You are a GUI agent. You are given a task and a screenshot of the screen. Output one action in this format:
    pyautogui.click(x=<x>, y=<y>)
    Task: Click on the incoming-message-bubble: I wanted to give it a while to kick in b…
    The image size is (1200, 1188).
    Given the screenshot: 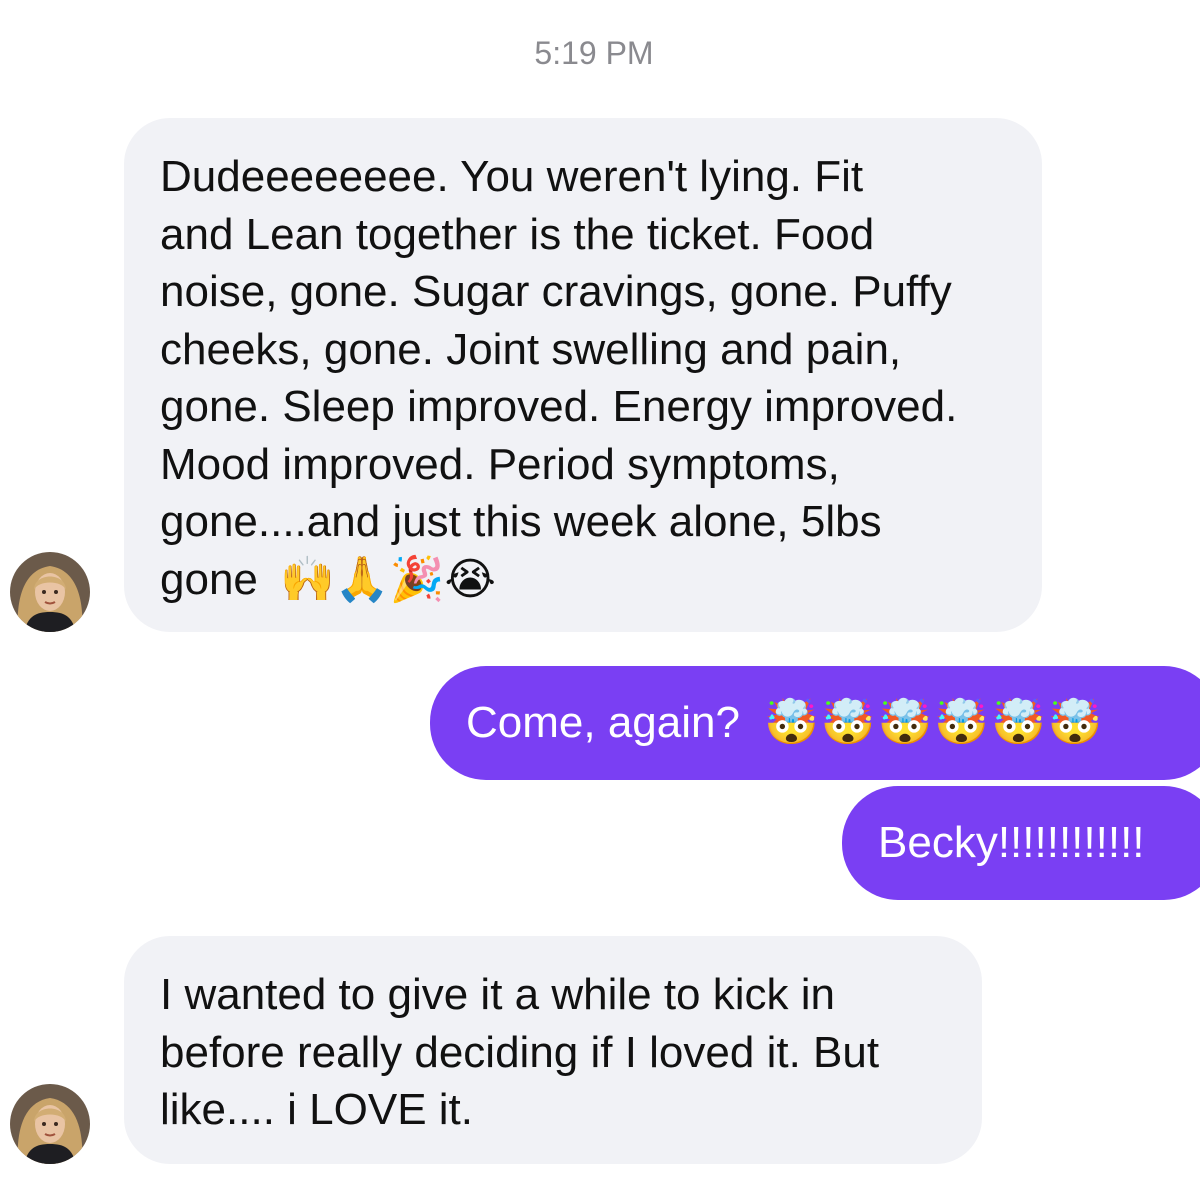 What is the action you would take?
    pyautogui.click(x=553, y=1050)
    